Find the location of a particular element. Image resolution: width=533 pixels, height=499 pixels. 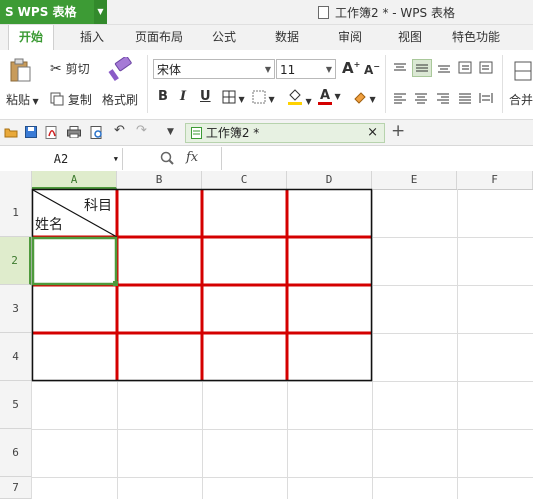

active-cell-a2 is located at coordinates (74, 261).